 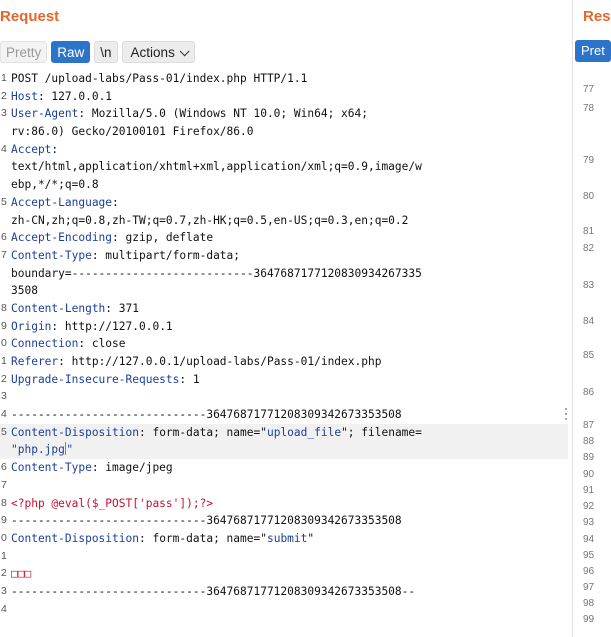 I want to click on code-line: 6 Accept-Encoding: gzip, deflate, so click(x=284, y=238).